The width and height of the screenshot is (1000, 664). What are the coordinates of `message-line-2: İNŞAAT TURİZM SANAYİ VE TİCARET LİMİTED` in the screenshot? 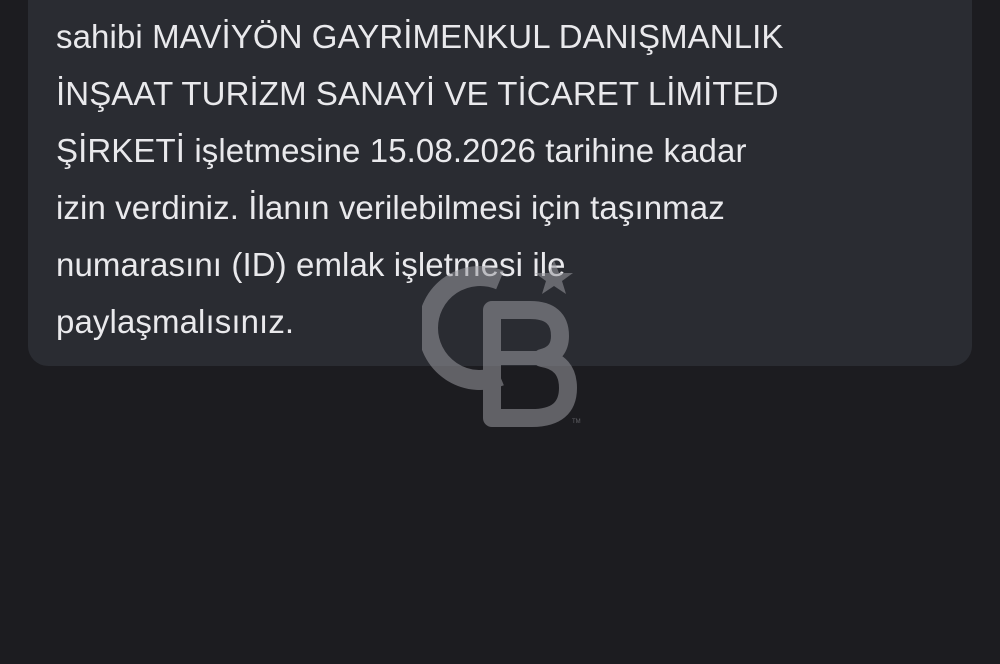 It's located at (417, 93).